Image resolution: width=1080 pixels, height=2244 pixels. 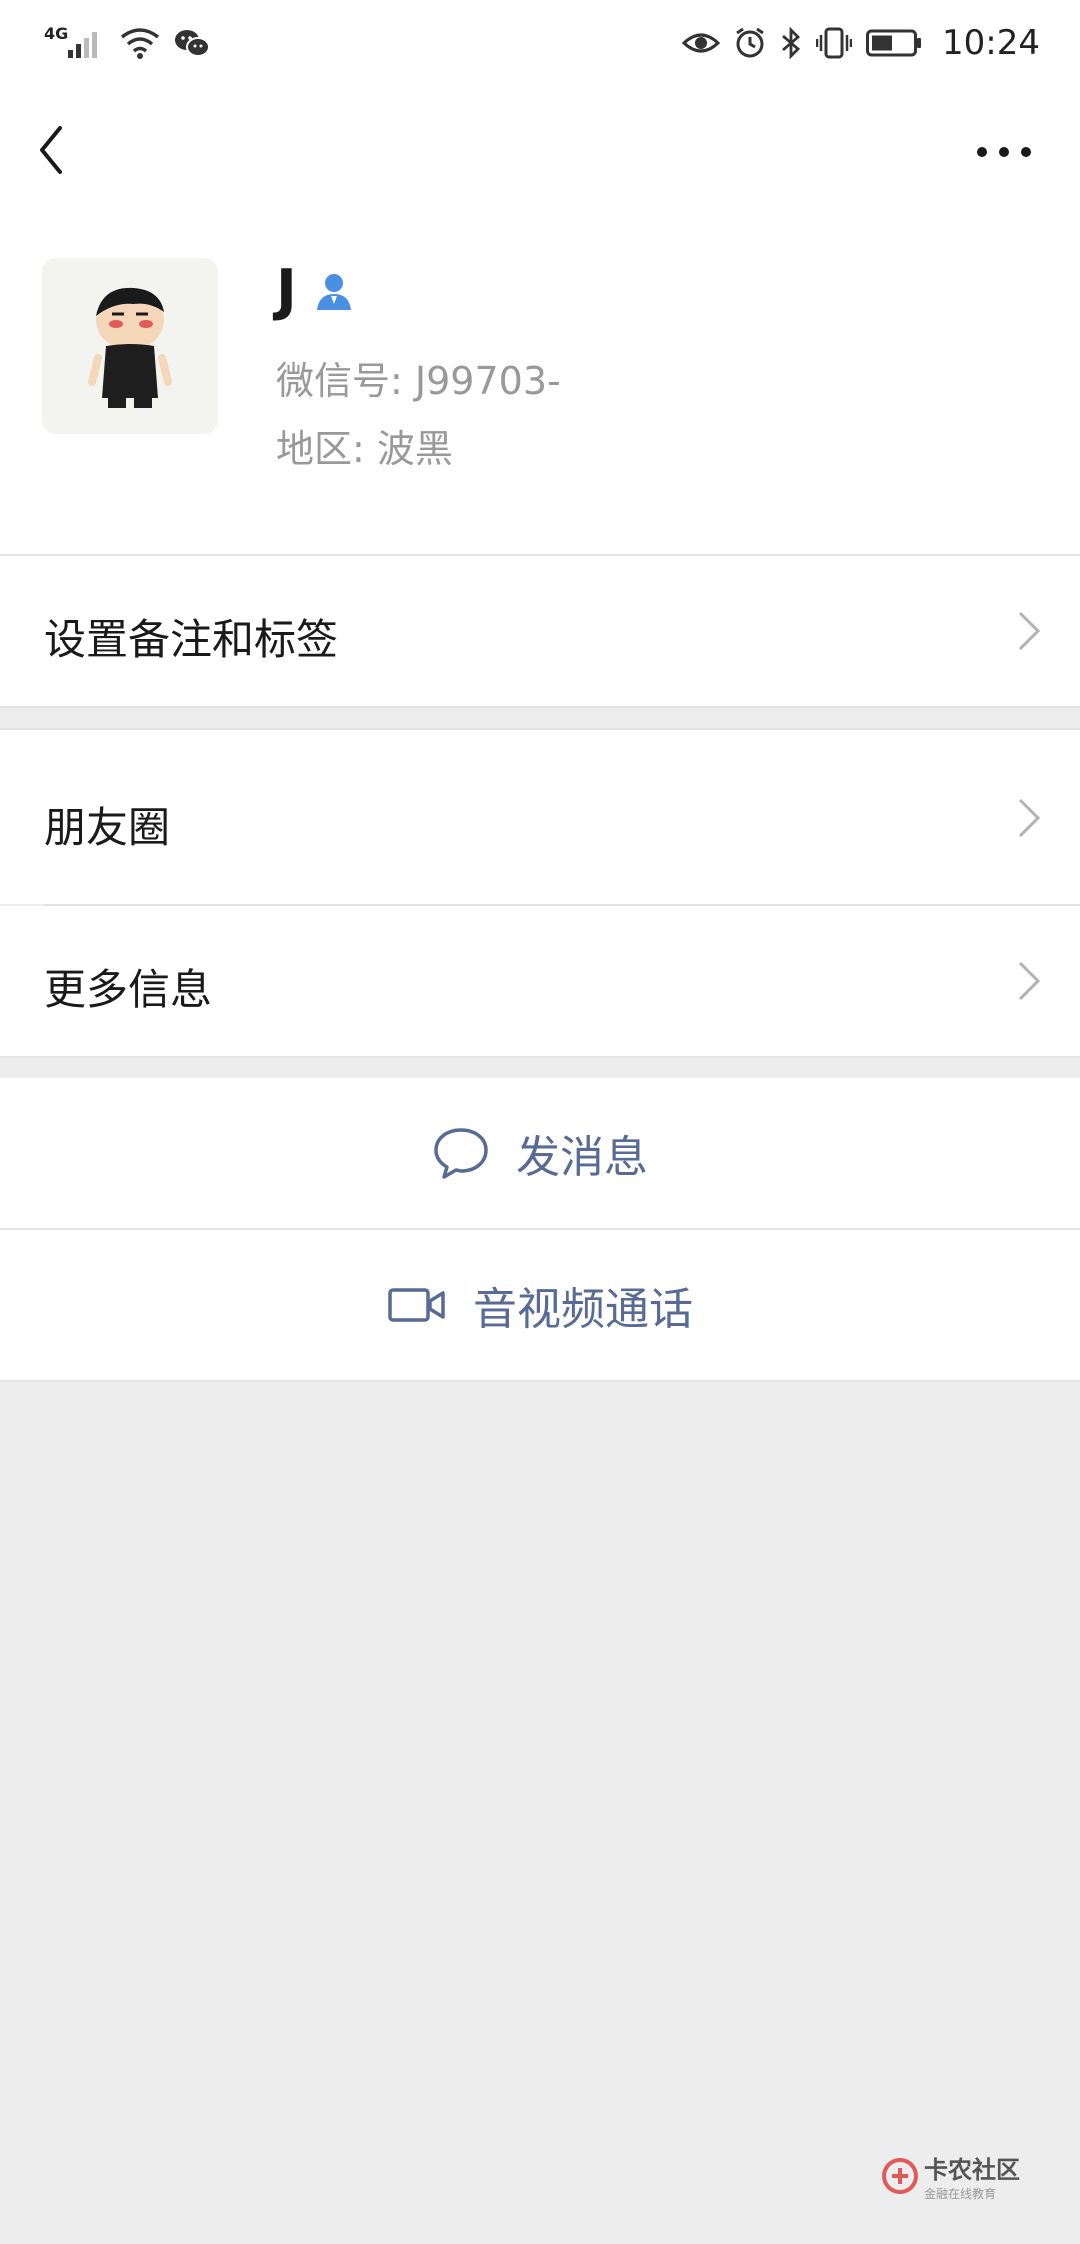 I want to click on more-info-label: 更多信息, so click(x=128, y=989).